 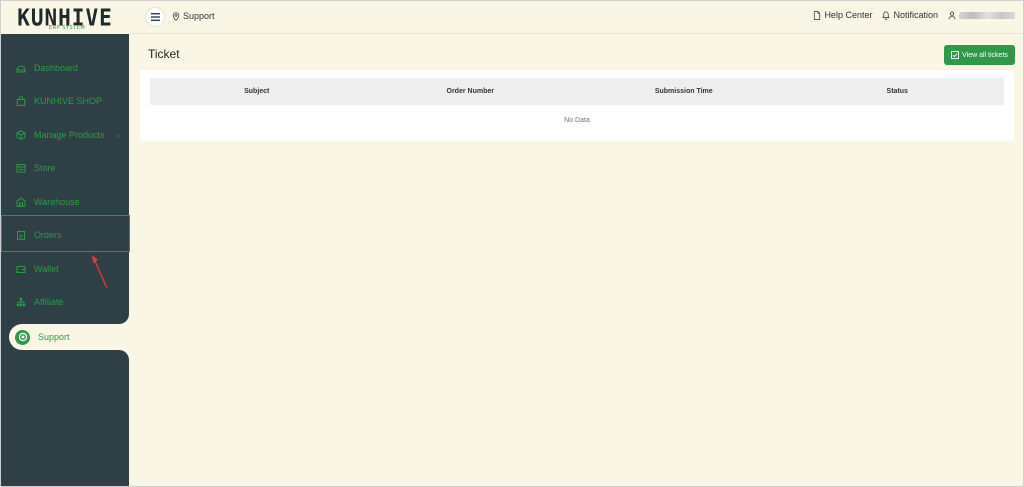 What do you see at coordinates (67, 28) in the screenshot?
I see `logo-subtitle: ERP SYSTEM` at bounding box center [67, 28].